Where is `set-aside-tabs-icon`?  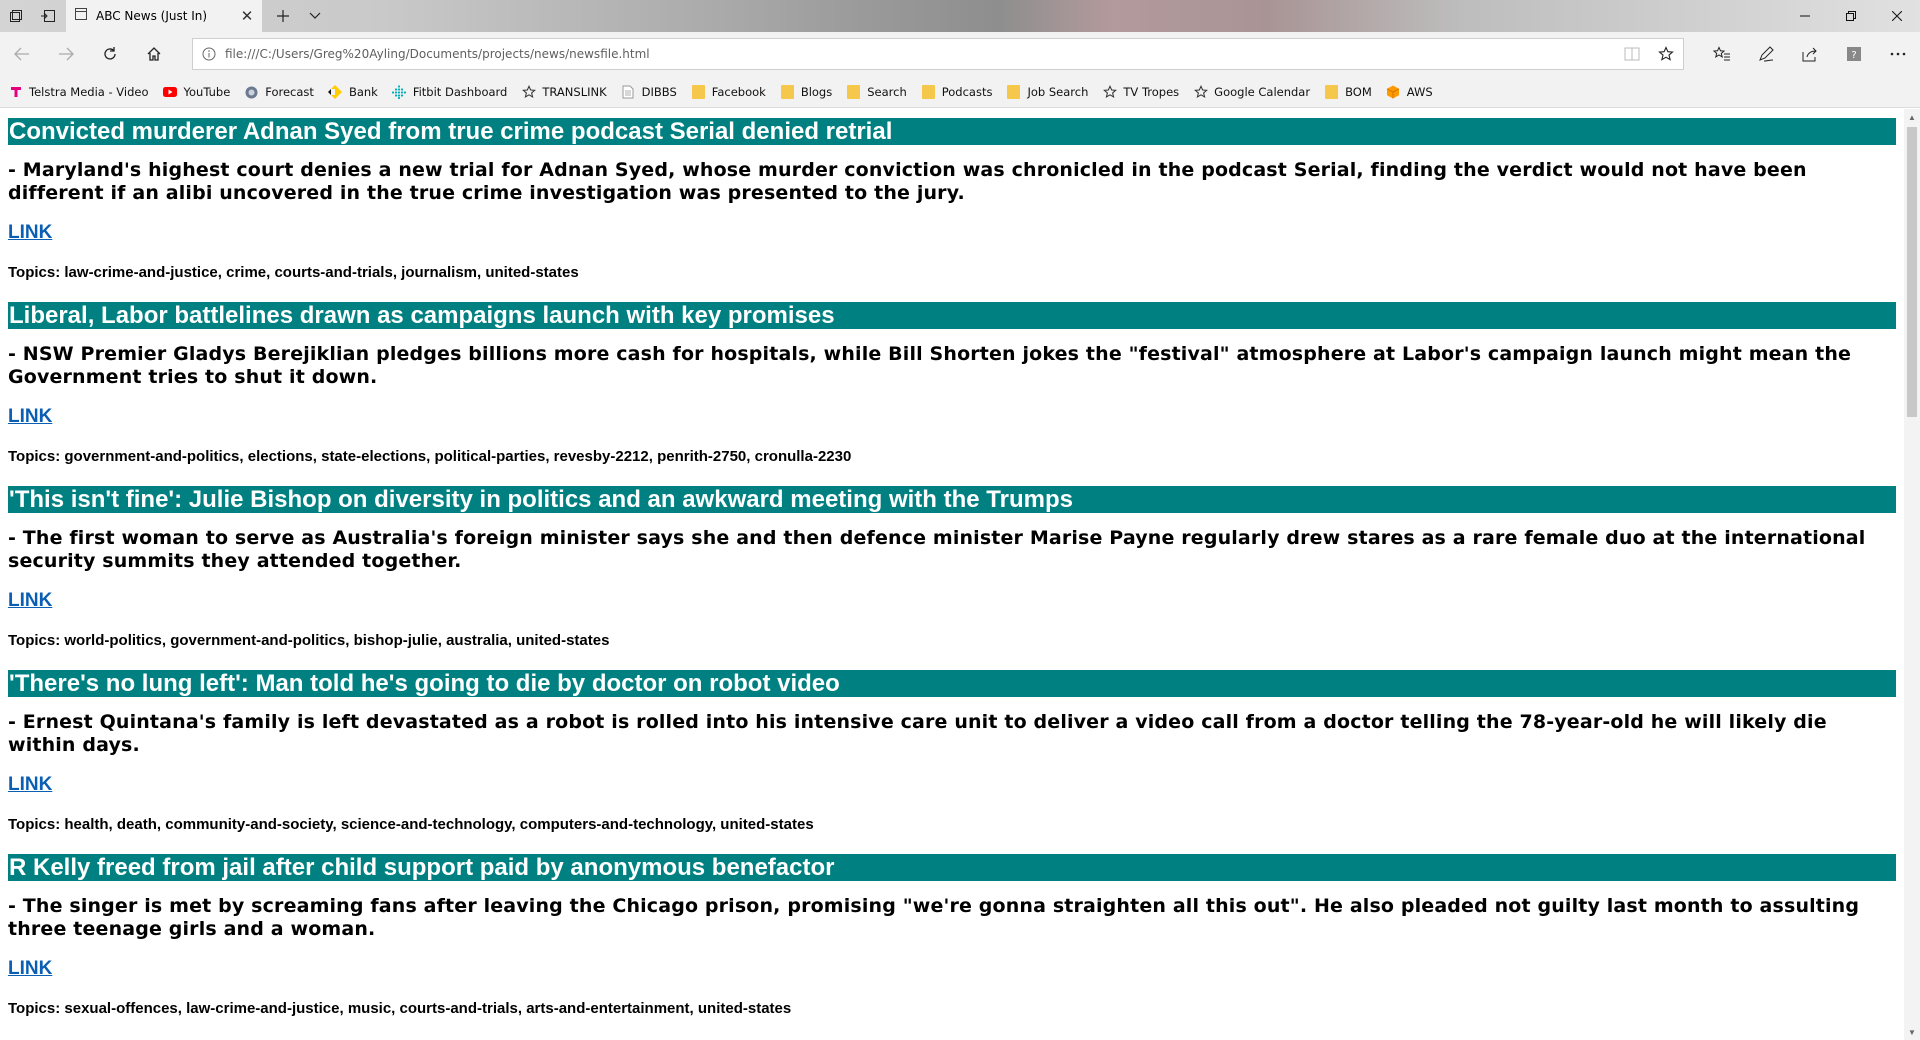
set-aside-tabs-icon is located at coordinates (48, 16).